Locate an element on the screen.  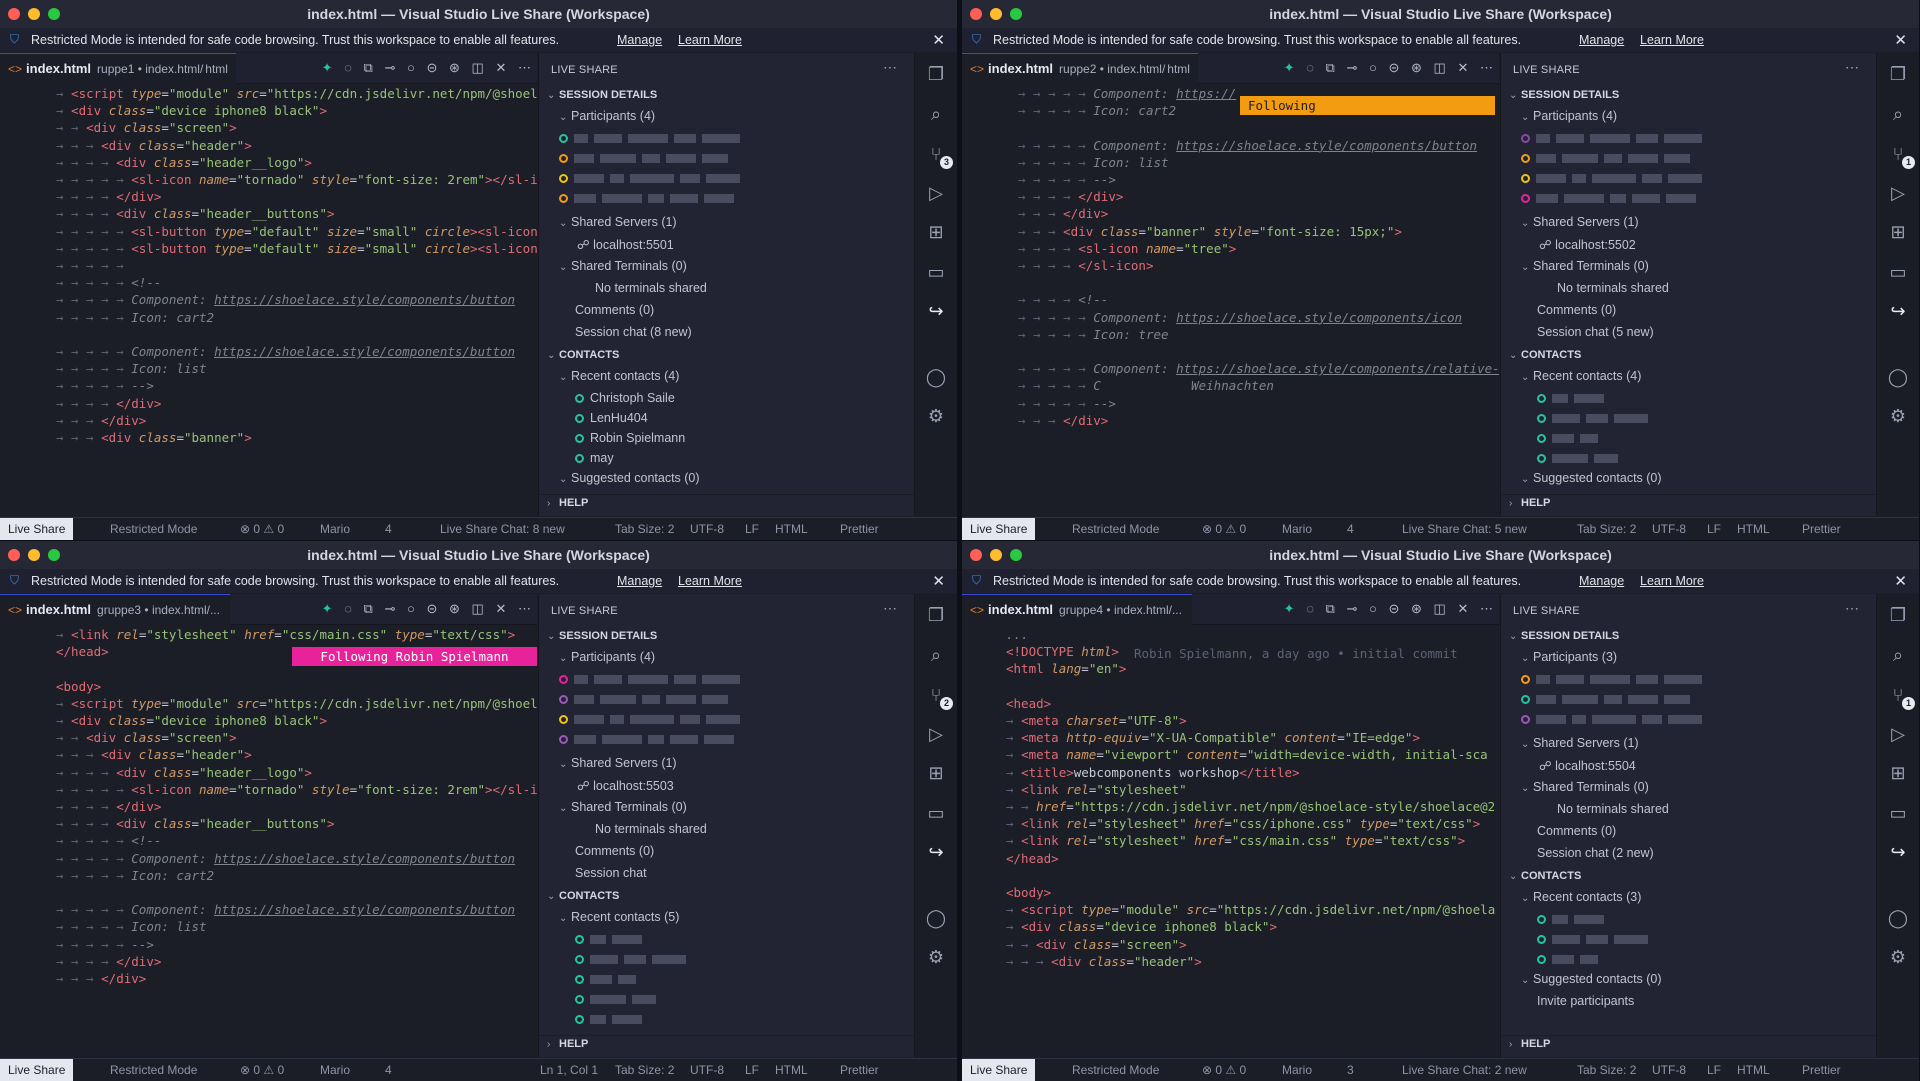
tab-index-html: <> index.html ruppe2 • index.html/html is located at coordinates (1080, 68).